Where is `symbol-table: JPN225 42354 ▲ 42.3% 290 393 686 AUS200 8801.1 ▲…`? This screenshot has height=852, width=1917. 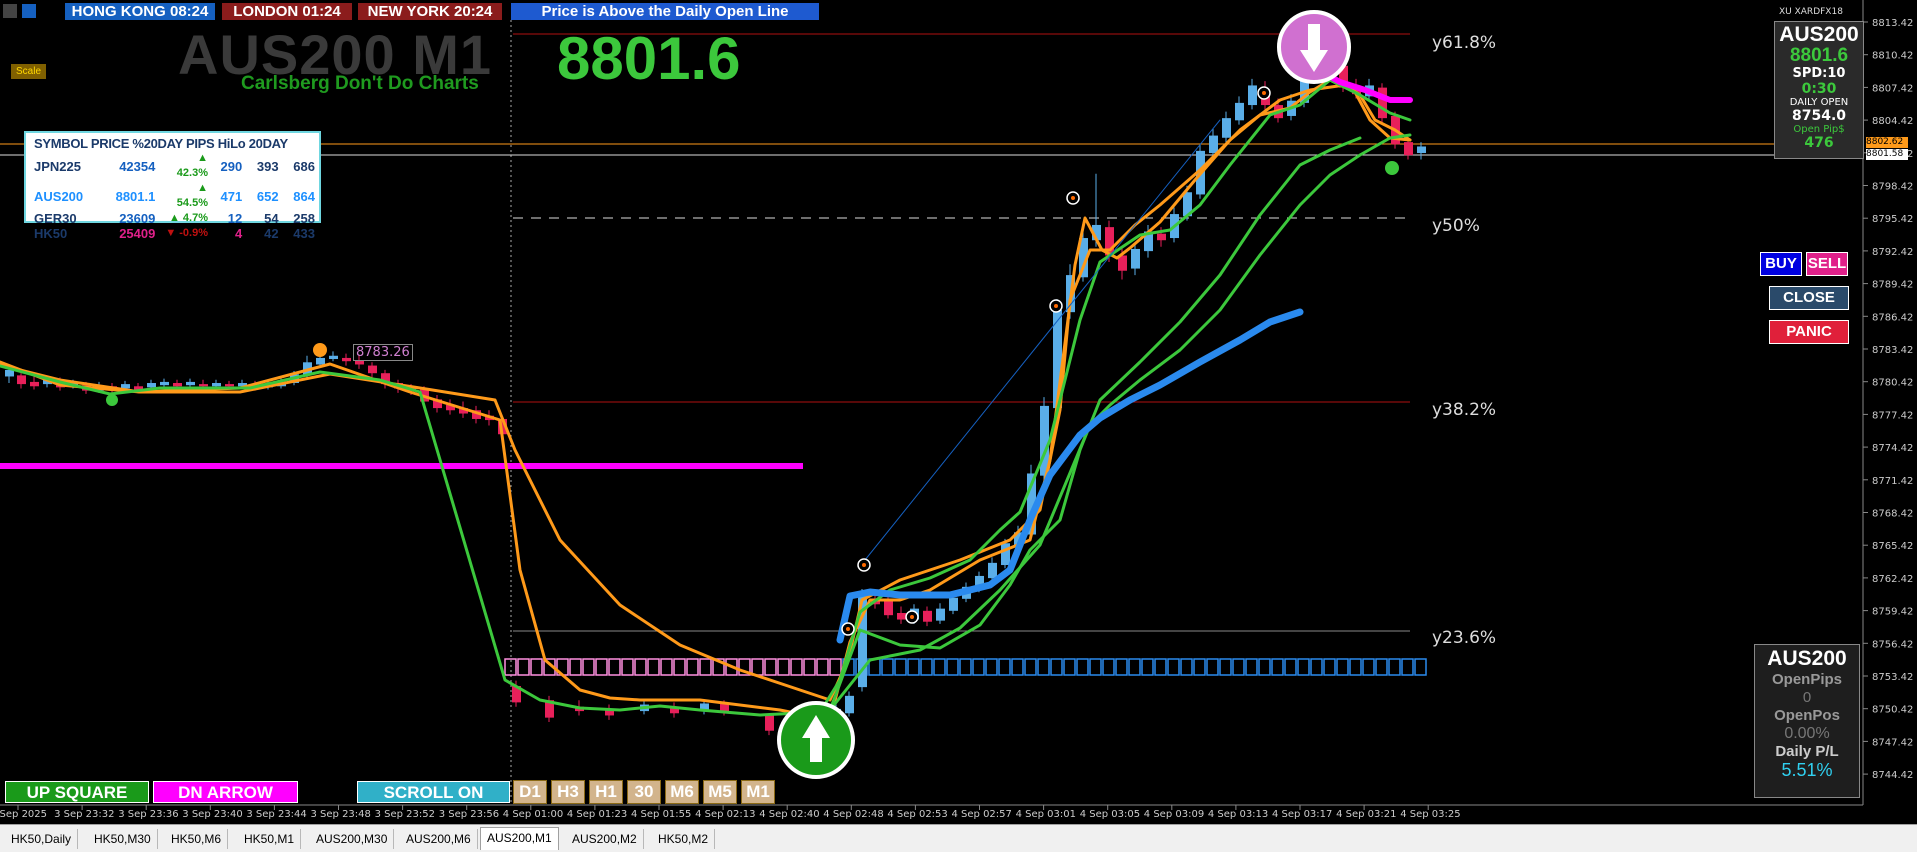 symbol-table: JPN225 42354 ▲ 42.3% 290 393 686 AUS200 8801.1 ▲… is located at coordinates (174, 196).